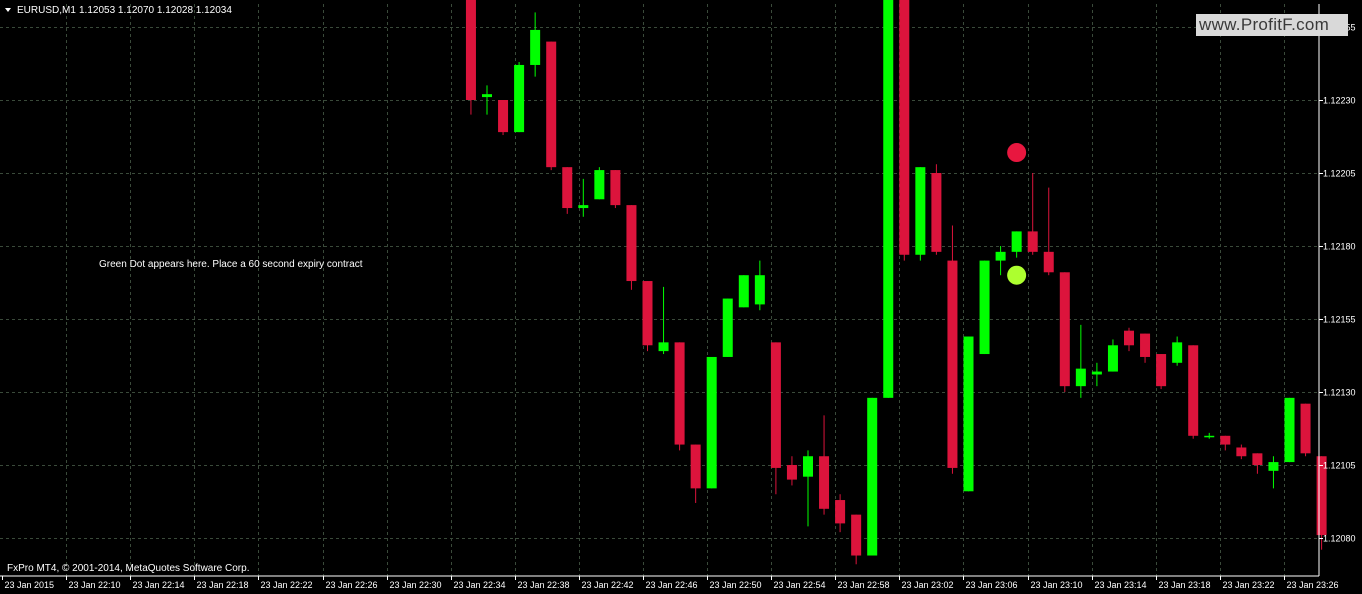 The width and height of the screenshot is (1362, 594). Describe the element at coordinates (1057, 585) in the screenshot. I see `time-tick-label: 23 Jan 23:10` at that location.